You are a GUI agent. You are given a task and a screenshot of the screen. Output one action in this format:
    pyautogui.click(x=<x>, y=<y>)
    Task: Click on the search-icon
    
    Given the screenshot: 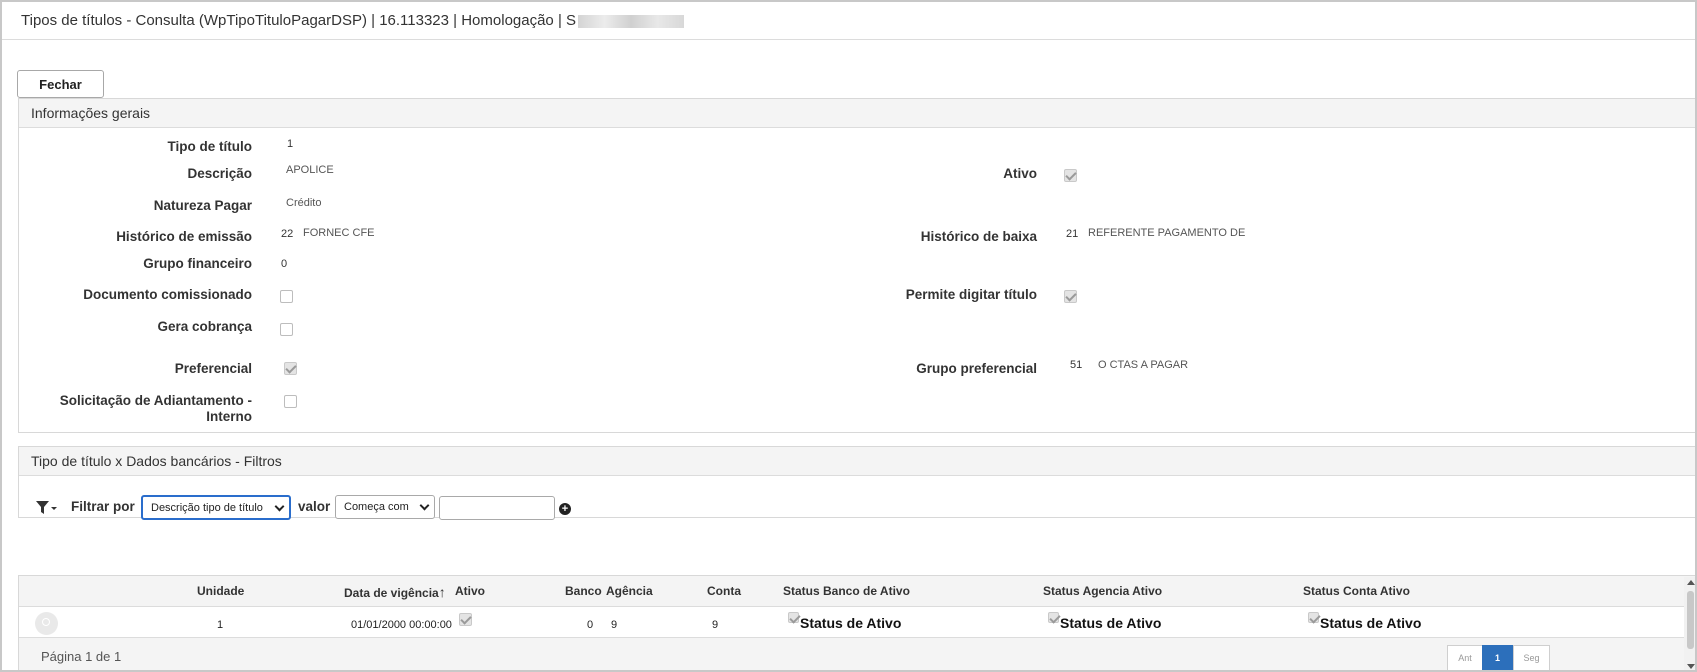 What is the action you would take?
    pyautogui.click(x=46, y=623)
    